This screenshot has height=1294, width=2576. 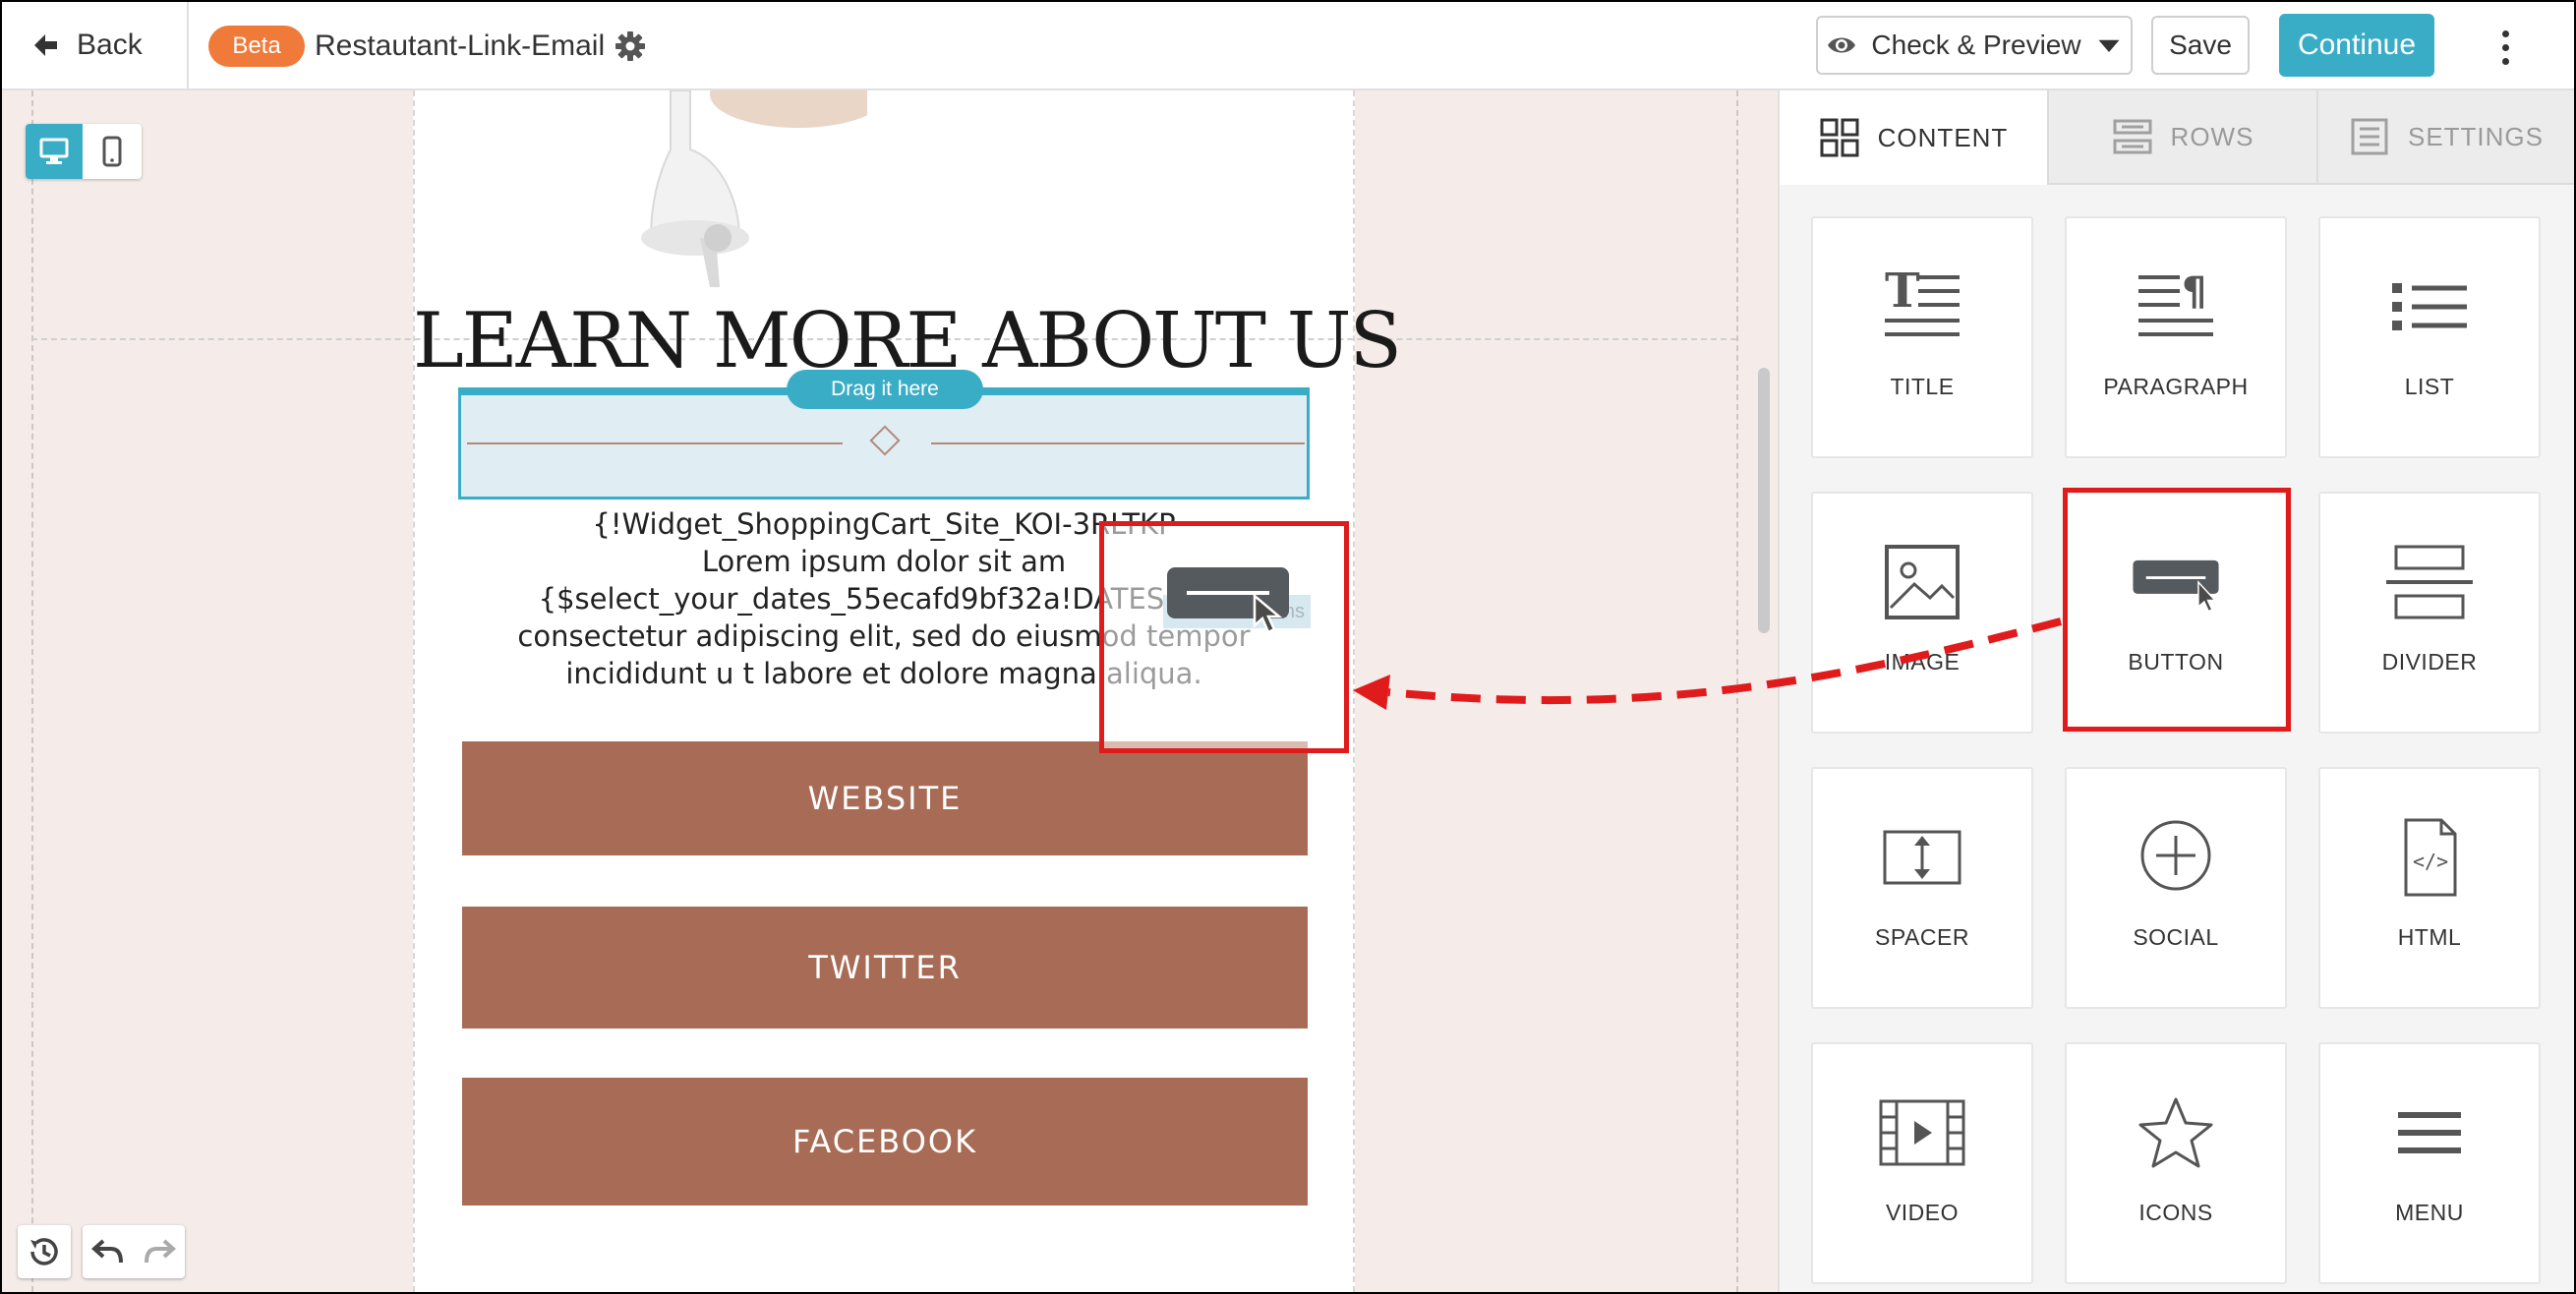 What do you see at coordinates (2429, 337) in the screenshot?
I see `tile-list: LIST` at bounding box center [2429, 337].